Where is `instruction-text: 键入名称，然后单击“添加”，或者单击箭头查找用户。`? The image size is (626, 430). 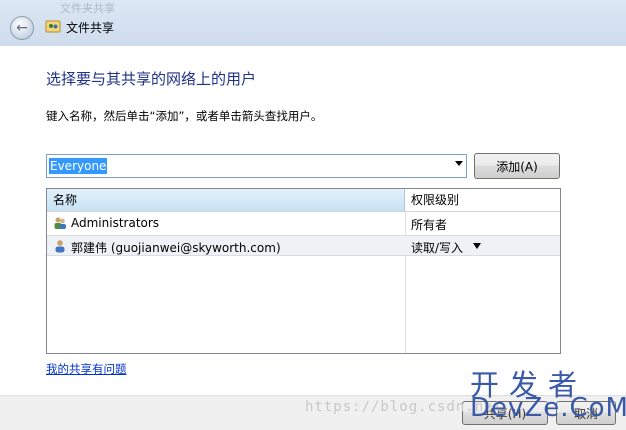 instruction-text: 键入名称，然后单击“添加”，或者单击箭头查找用户。 is located at coordinates (184, 116).